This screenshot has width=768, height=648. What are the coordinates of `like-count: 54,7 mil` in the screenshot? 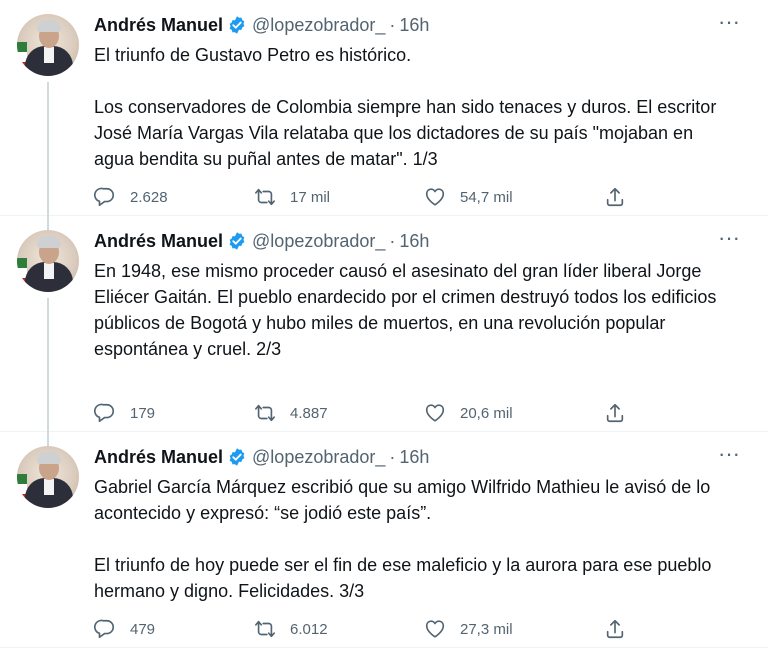 It's located at (486, 197).